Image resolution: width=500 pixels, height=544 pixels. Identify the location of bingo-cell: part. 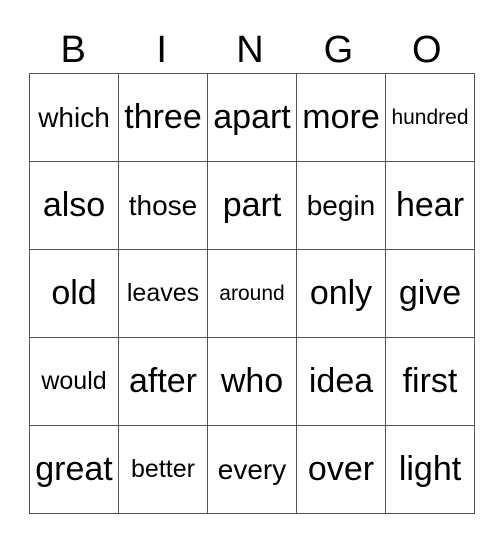
(252, 205).